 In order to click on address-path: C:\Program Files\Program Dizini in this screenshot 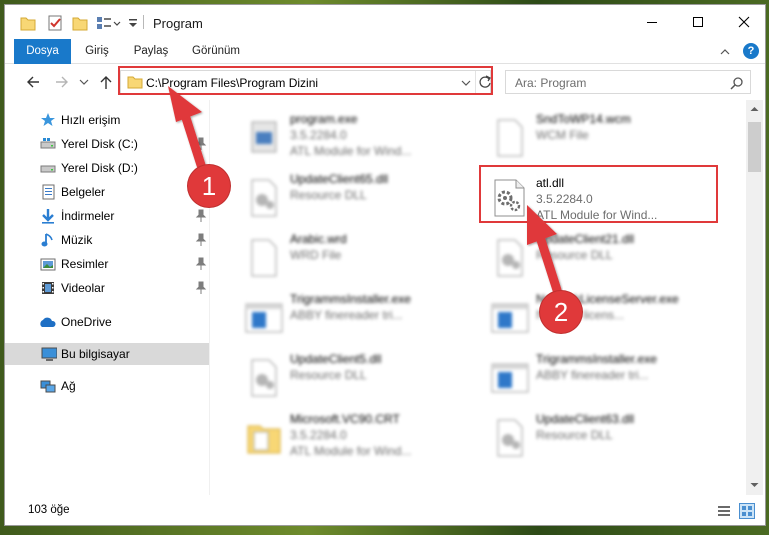, I will do `click(232, 83)`.